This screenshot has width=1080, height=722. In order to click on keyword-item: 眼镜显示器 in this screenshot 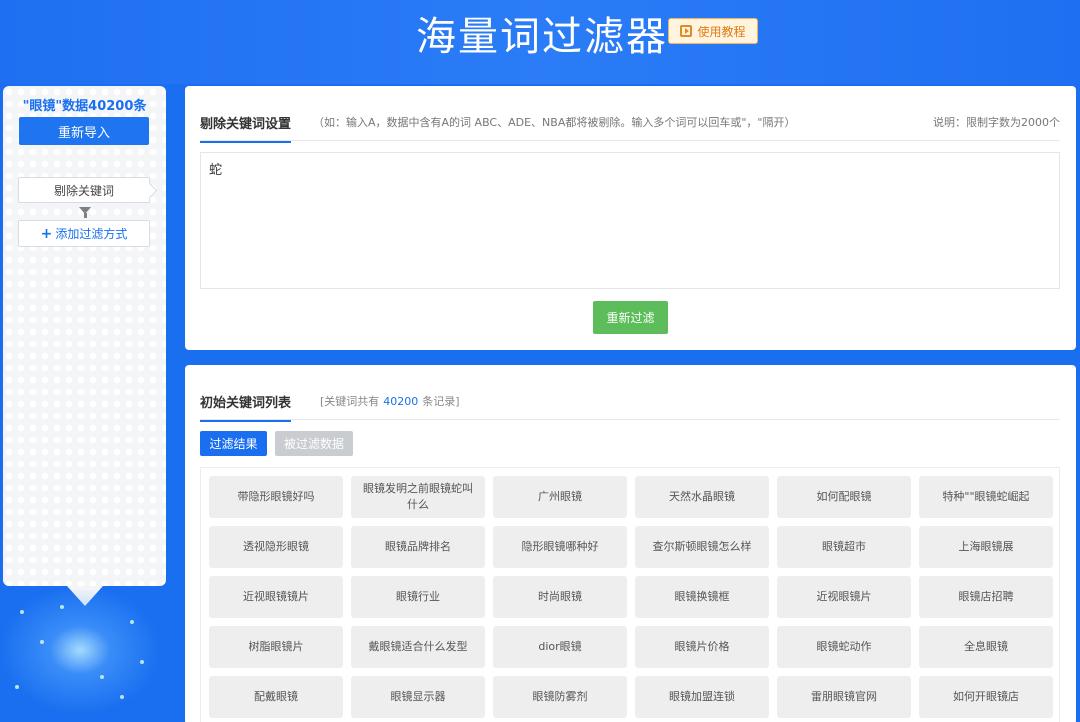, I will do `click(418, 697)`.